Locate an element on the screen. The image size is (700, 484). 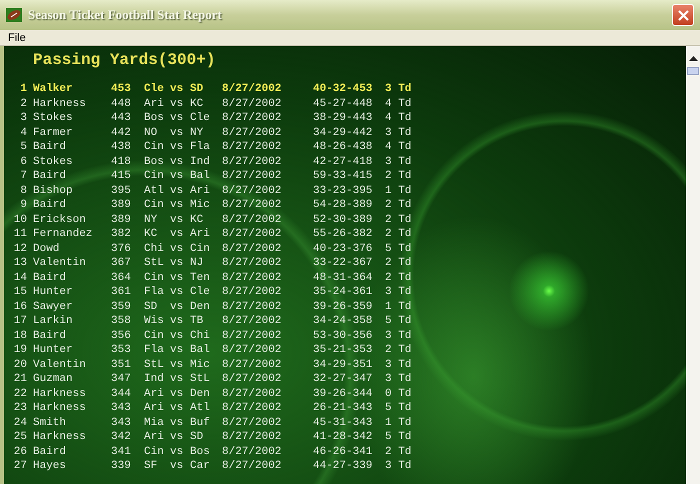
yards-value: 438 is located at coordinates (121, 147).